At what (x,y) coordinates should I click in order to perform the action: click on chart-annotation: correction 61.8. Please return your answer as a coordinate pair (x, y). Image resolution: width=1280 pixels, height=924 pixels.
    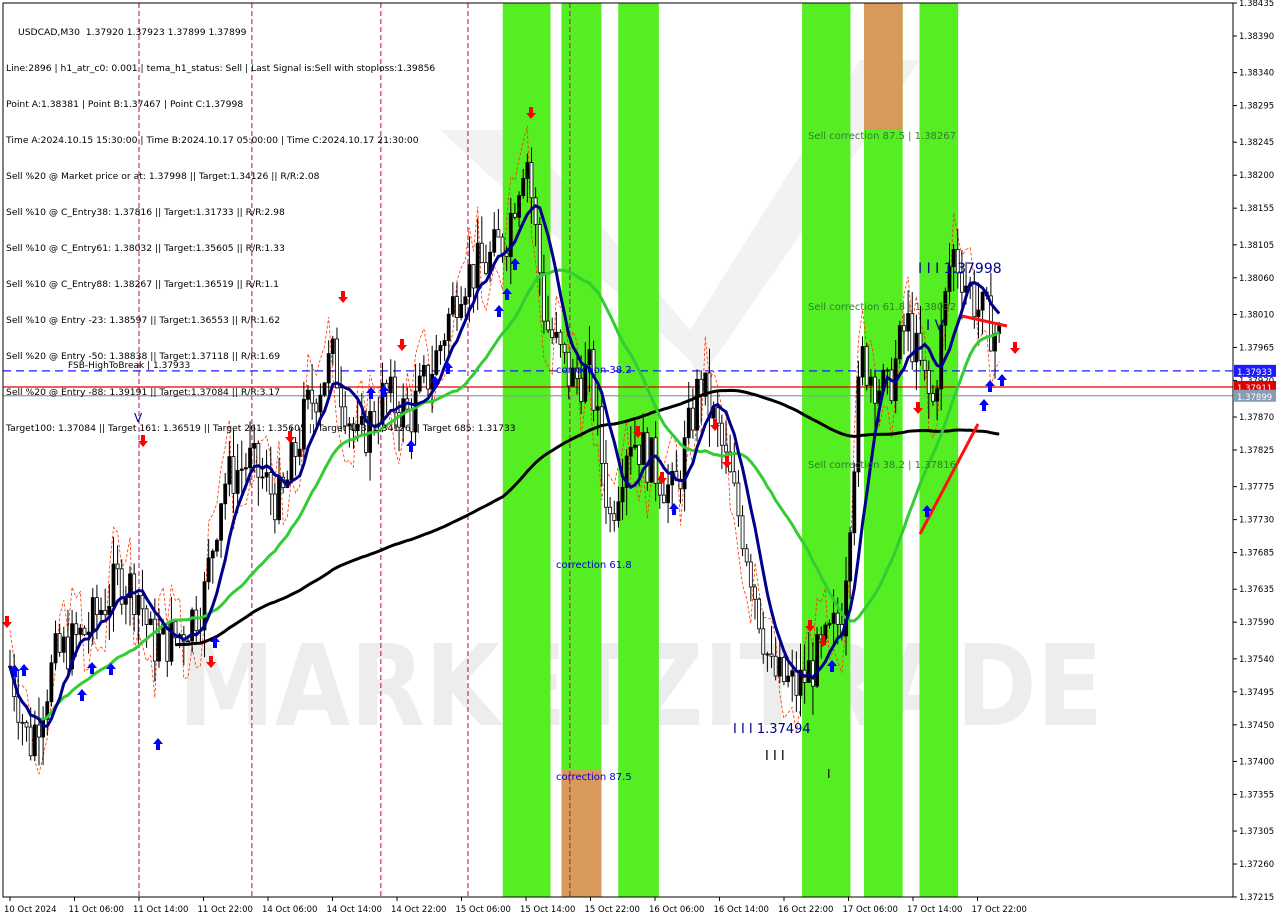
    Looking at the image, I should click on (594, 565).